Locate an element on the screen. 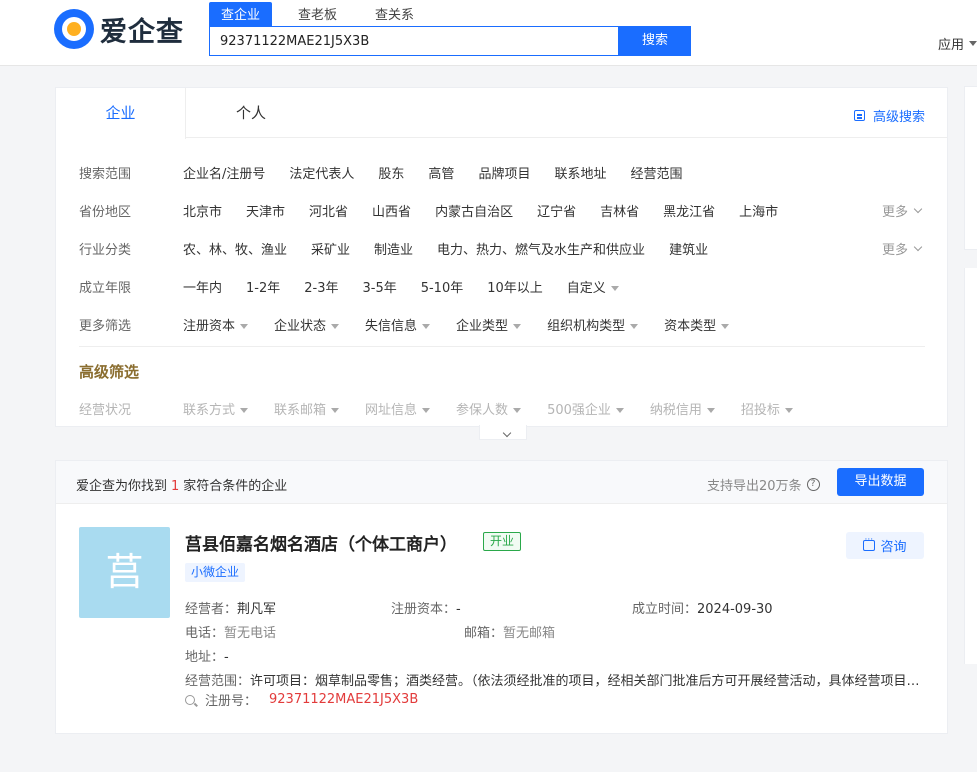 The width and height of the screenshot is (977, 772). tab-search-boss: 查老板 is located at coordinates (317, 14).